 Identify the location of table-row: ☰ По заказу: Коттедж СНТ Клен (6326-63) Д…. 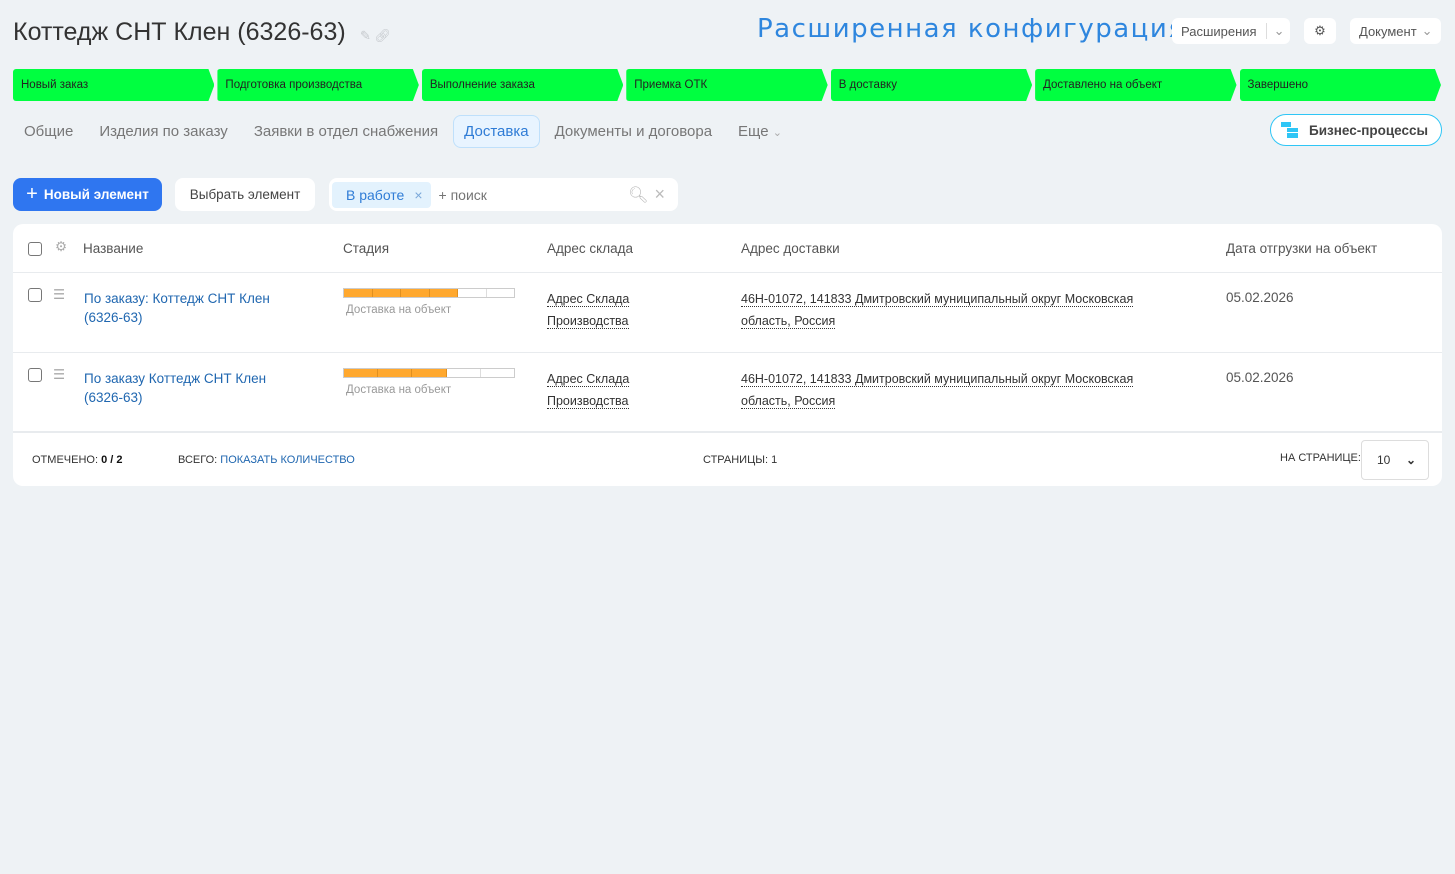
(727, 313).